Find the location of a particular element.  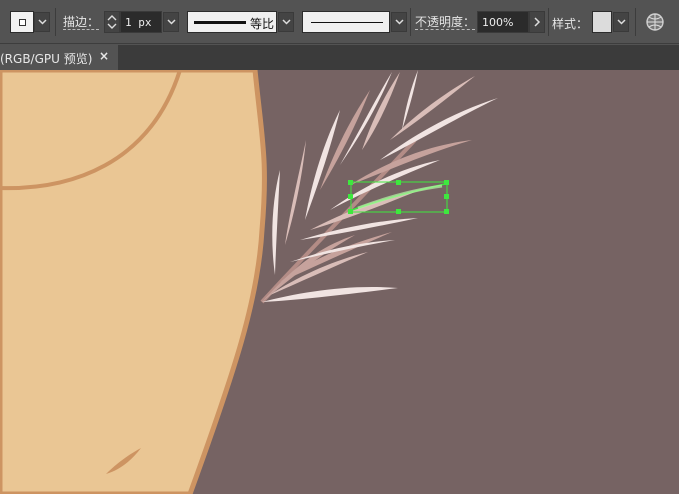

document-tab: (RGB/GPU 预览) × is located at coordinates (59, 57).